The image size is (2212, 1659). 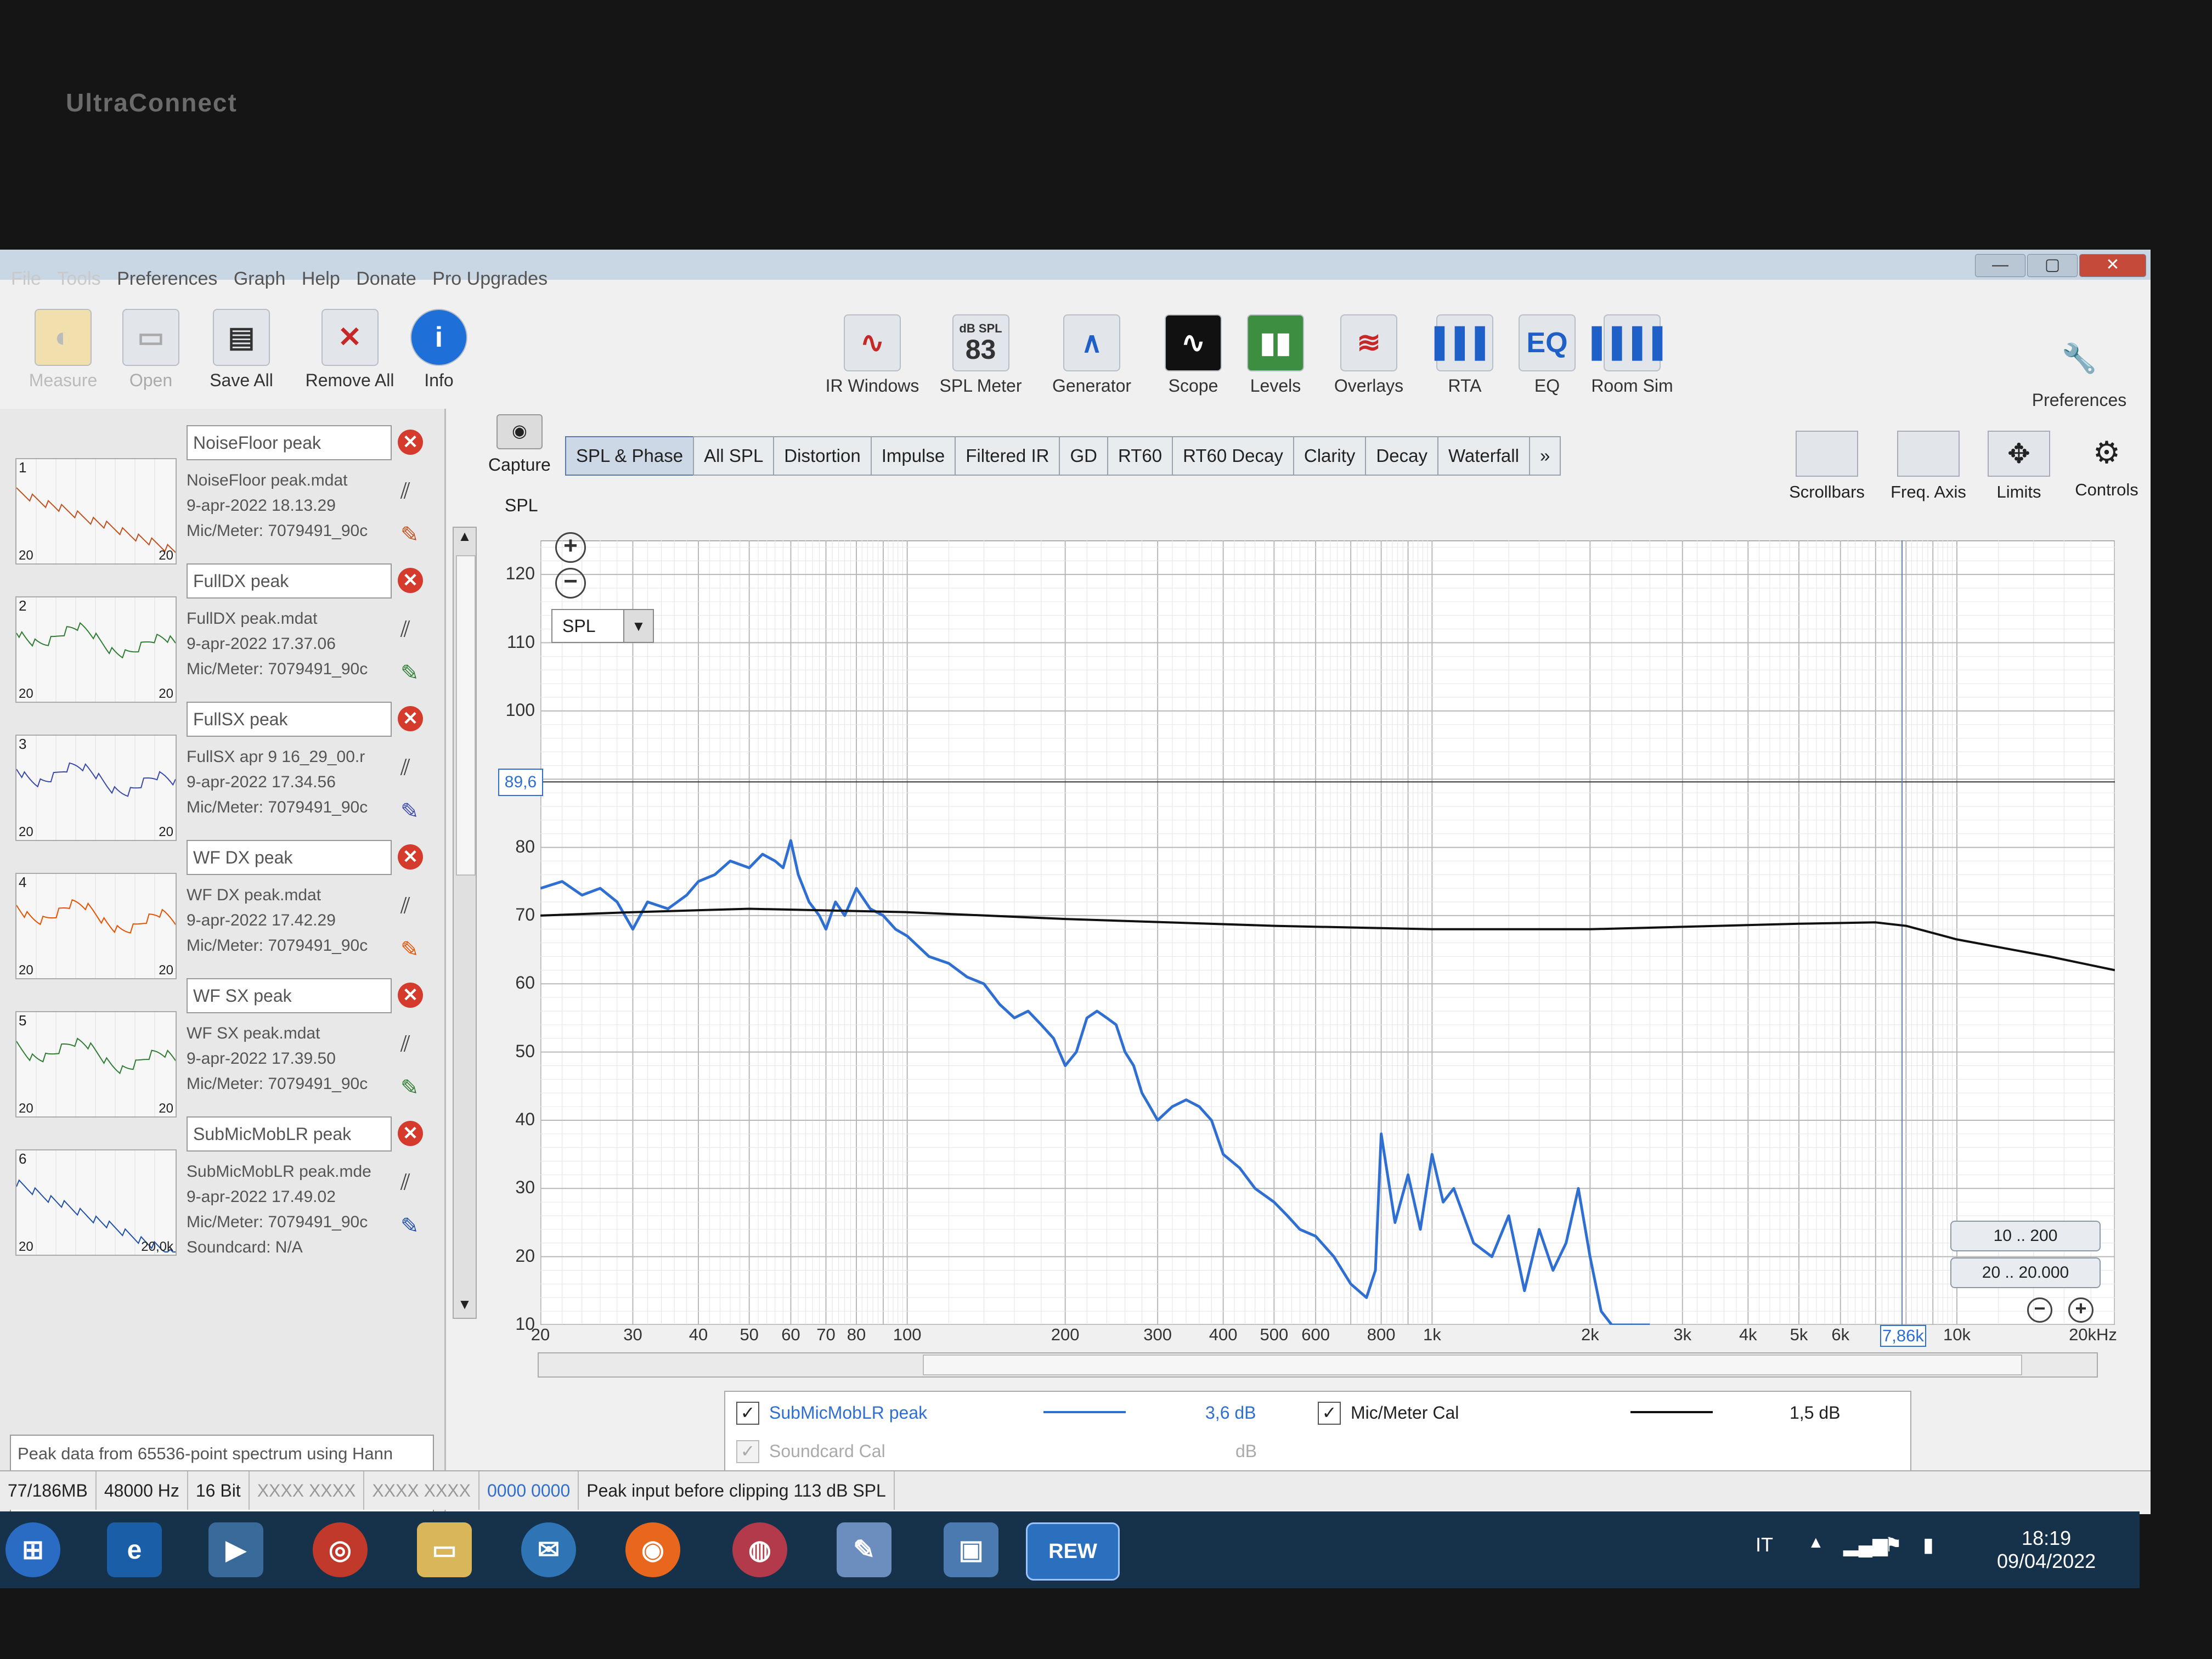 I want to click on start-orb-icon: ⊞, so click(x=32, y=1549).